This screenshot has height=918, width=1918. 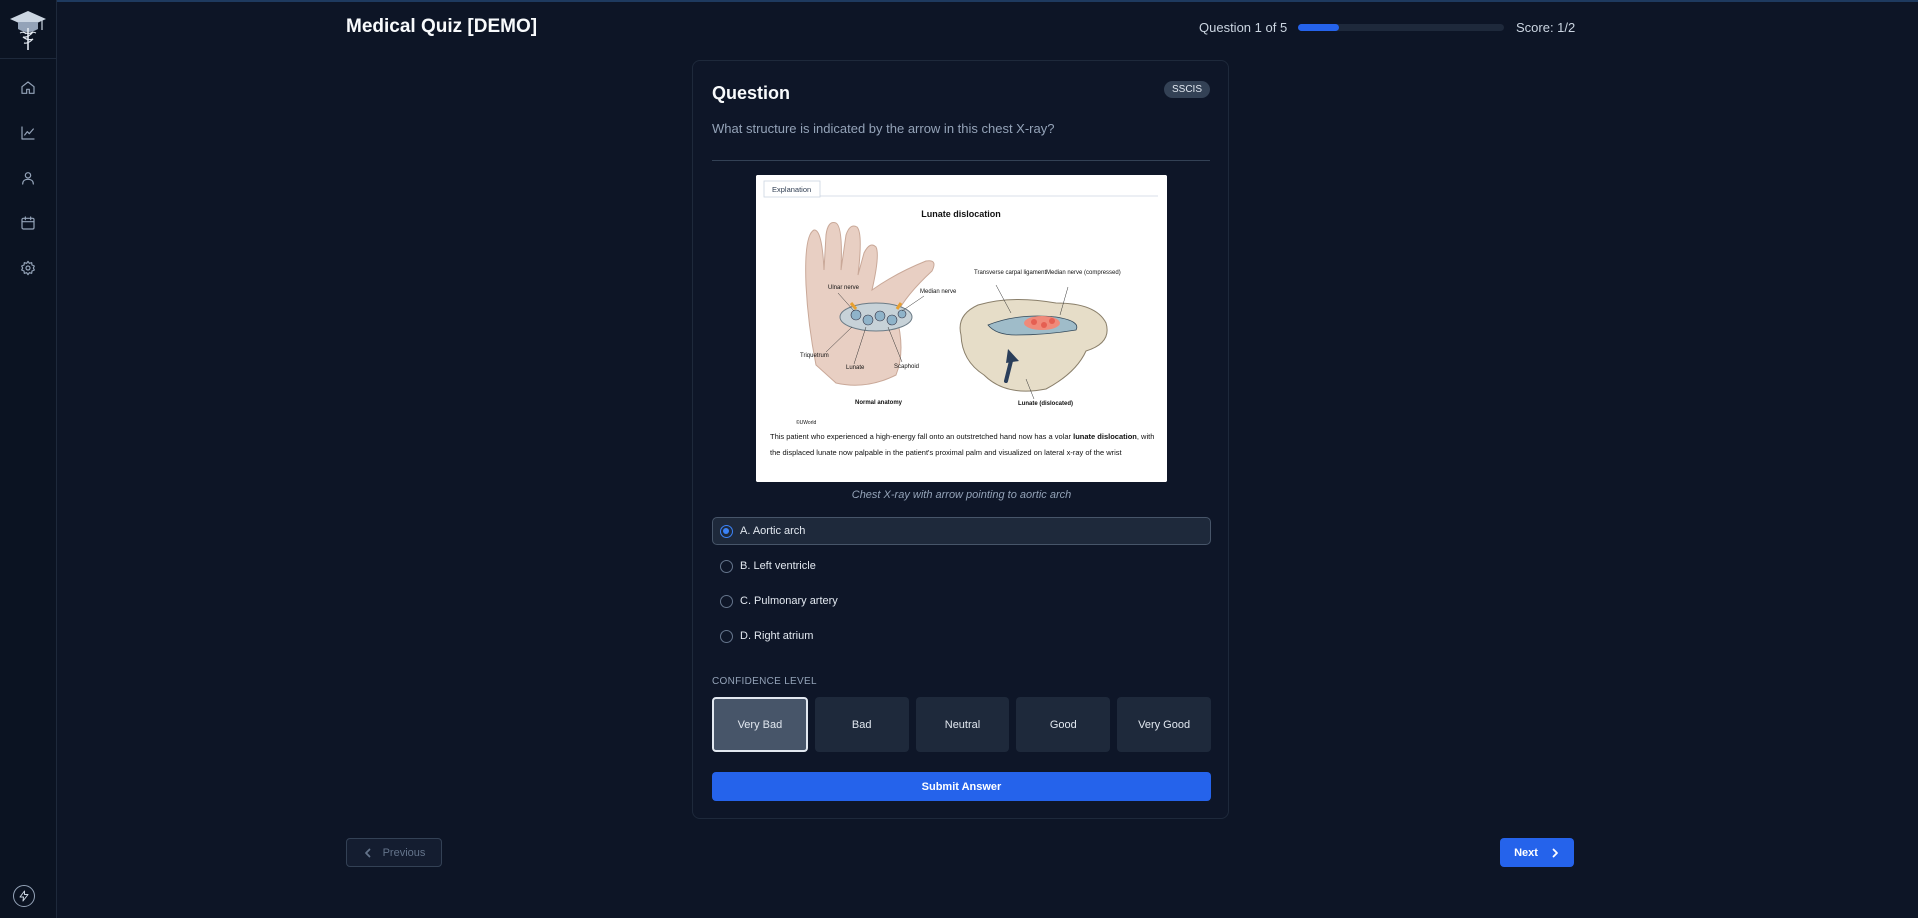 What do you see at coordinates (404, 852) in the screenshot?
I see `previous-label: Previous` at bounding box center [404, 852].